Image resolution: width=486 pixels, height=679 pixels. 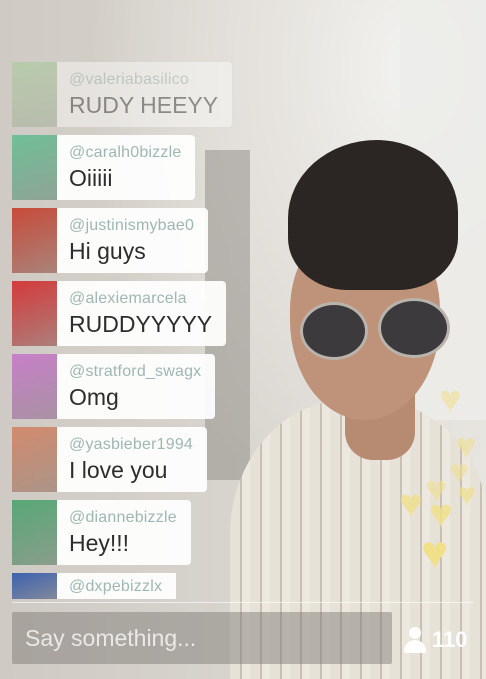 What do you see at coordinates (334, 331) in the screenshot?
I see `sunglasses-left-lens` at bounding box center [334, 331].